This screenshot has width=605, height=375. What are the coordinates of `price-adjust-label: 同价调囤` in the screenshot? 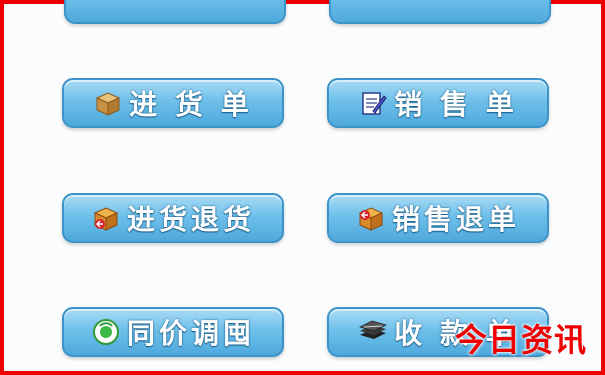 It's located at (190, 333).